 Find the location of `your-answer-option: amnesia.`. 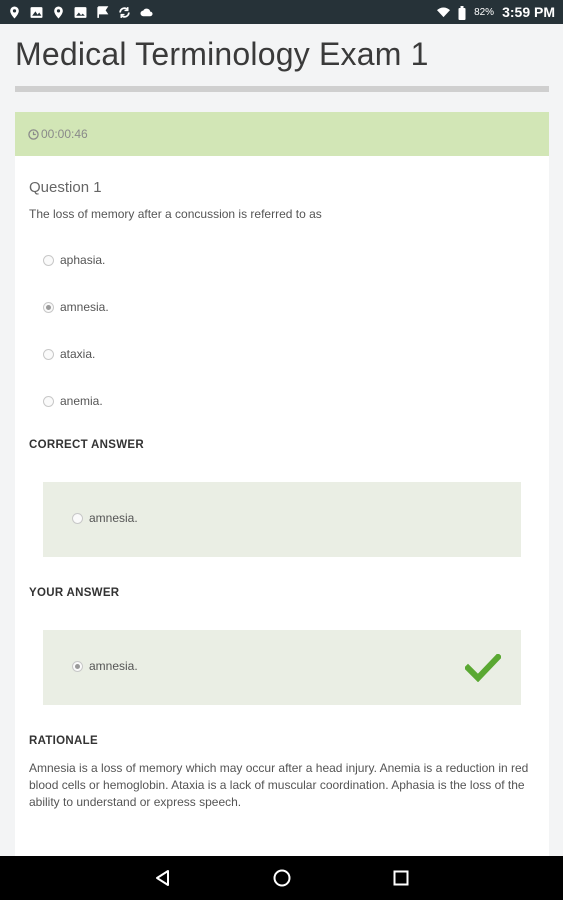

your-answer-option: amnesia. is located at coordinates (105, 666).